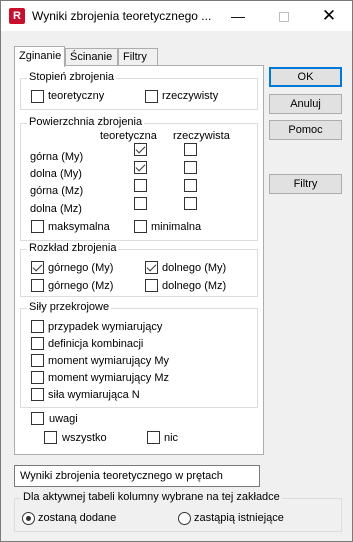 The height and width of the screenshot is (542, 353). I want to click on checkbox-gorna-my-rzeczywista, so click(190, 149).